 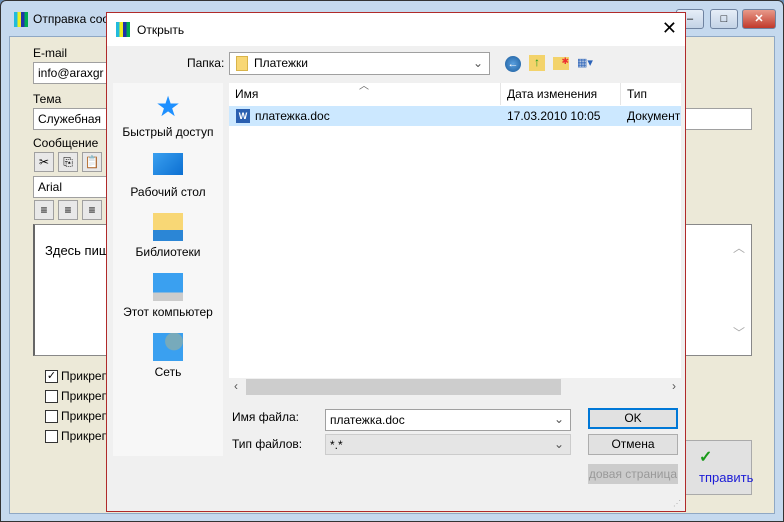 What do you see at coordinates (281, 63) in the screenshot?
I see `folder-value: Платежки` at bounding box center [281, 63].